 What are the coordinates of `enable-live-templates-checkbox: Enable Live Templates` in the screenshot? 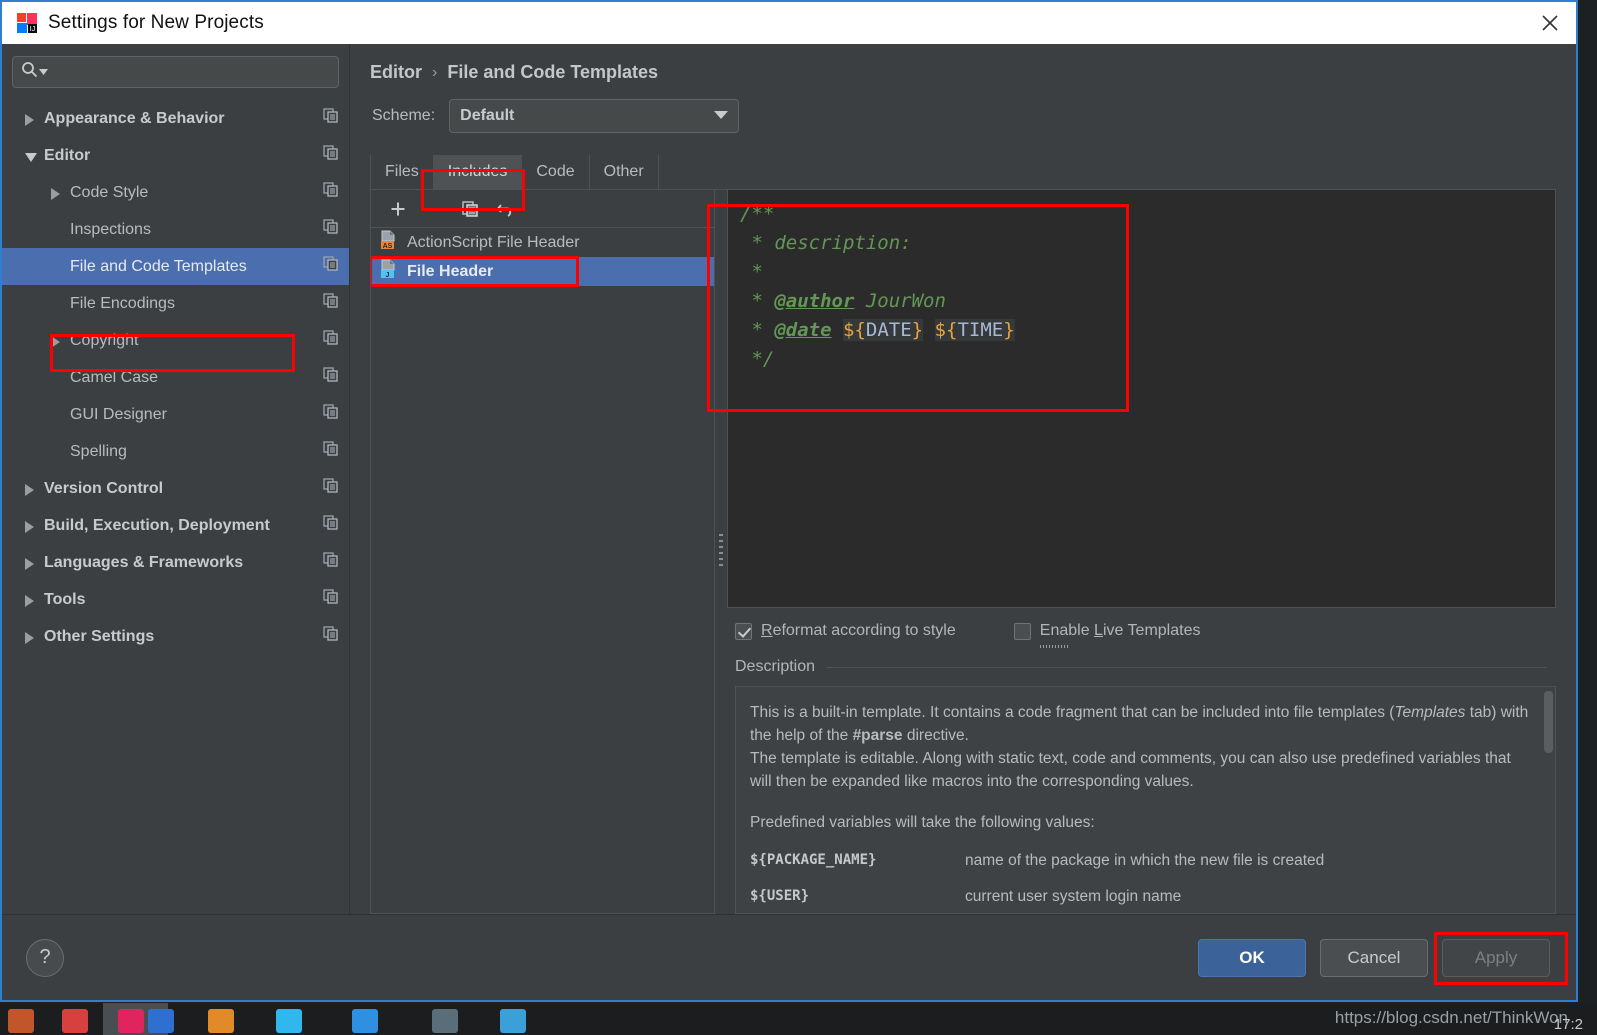 It's located at (1107, 635).